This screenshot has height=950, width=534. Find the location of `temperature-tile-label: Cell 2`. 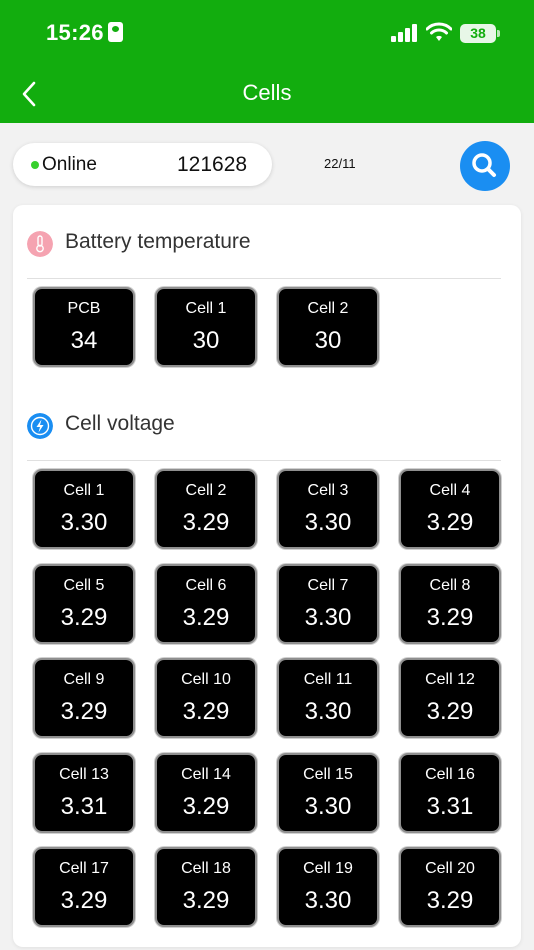

temperature-tile-label: Cell 2 is located at coordinates (328, 308).